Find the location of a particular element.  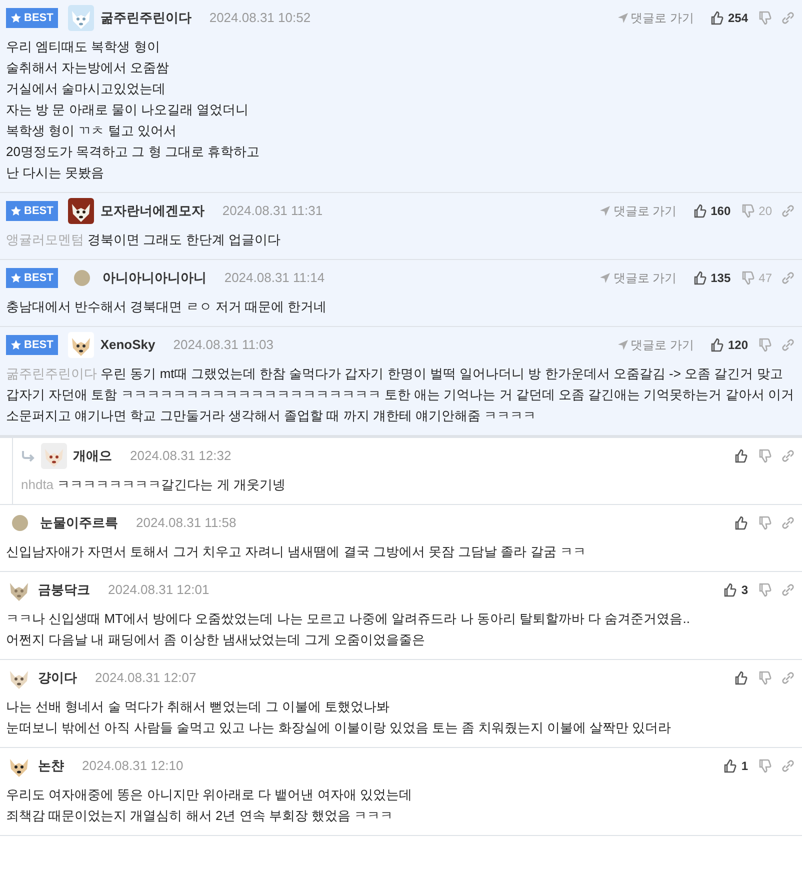

comment-text: 굶주린주린이다 우린 동기 mt때 그랬었는데 한참 술먹다가 갑자기 한명이 벌떡 일어나더니 방 한가운데서 오줌갈김 -> 오좀 갈긴거 맞고 갑자기 자던애 토함 ㅋㅋㅋㅋㅋㅋㅋㅋㅋㅋㅋㅋㅋㅋㅋㅋㅋㅋㅋㅋ 토한 애는 기억나는 거 같던데 오좀 갈긴애는 기억못하는거 같아서 이거 소문퍼지고 얘기나면 학교 그만둘거라 생각해서 졸업할 때 까지 걔한테 얘기안해줌 ㅋㅋㅋㅋ is located at coordinates (400, 395).